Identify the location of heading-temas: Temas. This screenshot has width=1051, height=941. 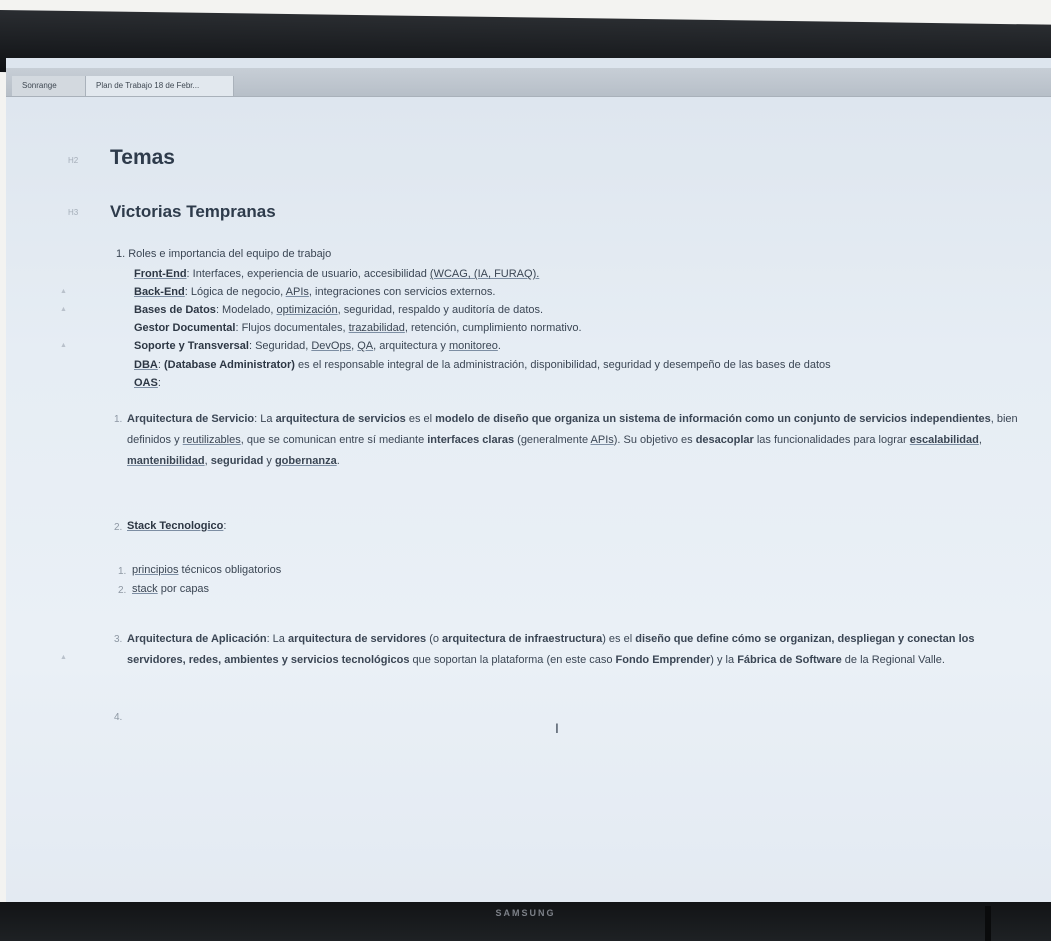
(142, 158).